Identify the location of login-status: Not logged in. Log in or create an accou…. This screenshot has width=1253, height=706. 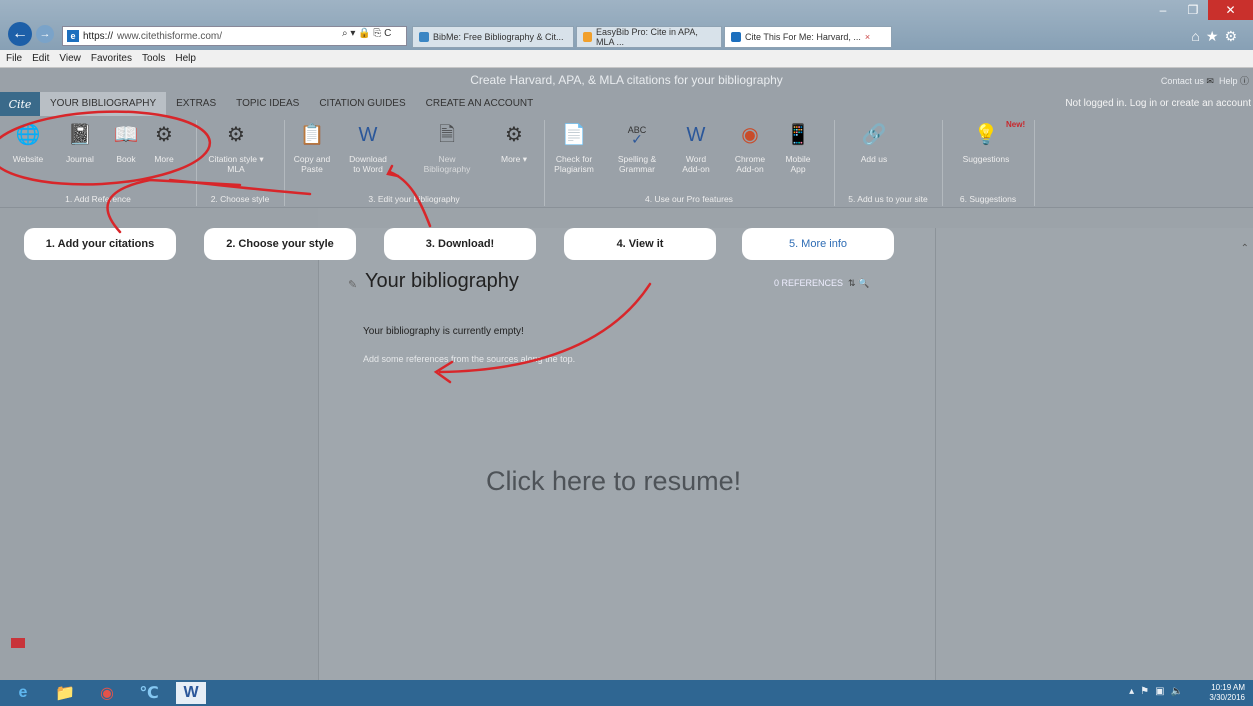
(1158, 103).